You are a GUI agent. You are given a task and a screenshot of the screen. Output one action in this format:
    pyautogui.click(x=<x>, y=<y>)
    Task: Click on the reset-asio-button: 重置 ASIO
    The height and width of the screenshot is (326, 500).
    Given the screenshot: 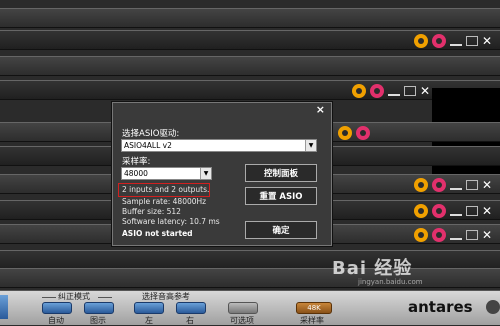 What is the action you would take?
    pyautogui.click(x=281, y=196)
    